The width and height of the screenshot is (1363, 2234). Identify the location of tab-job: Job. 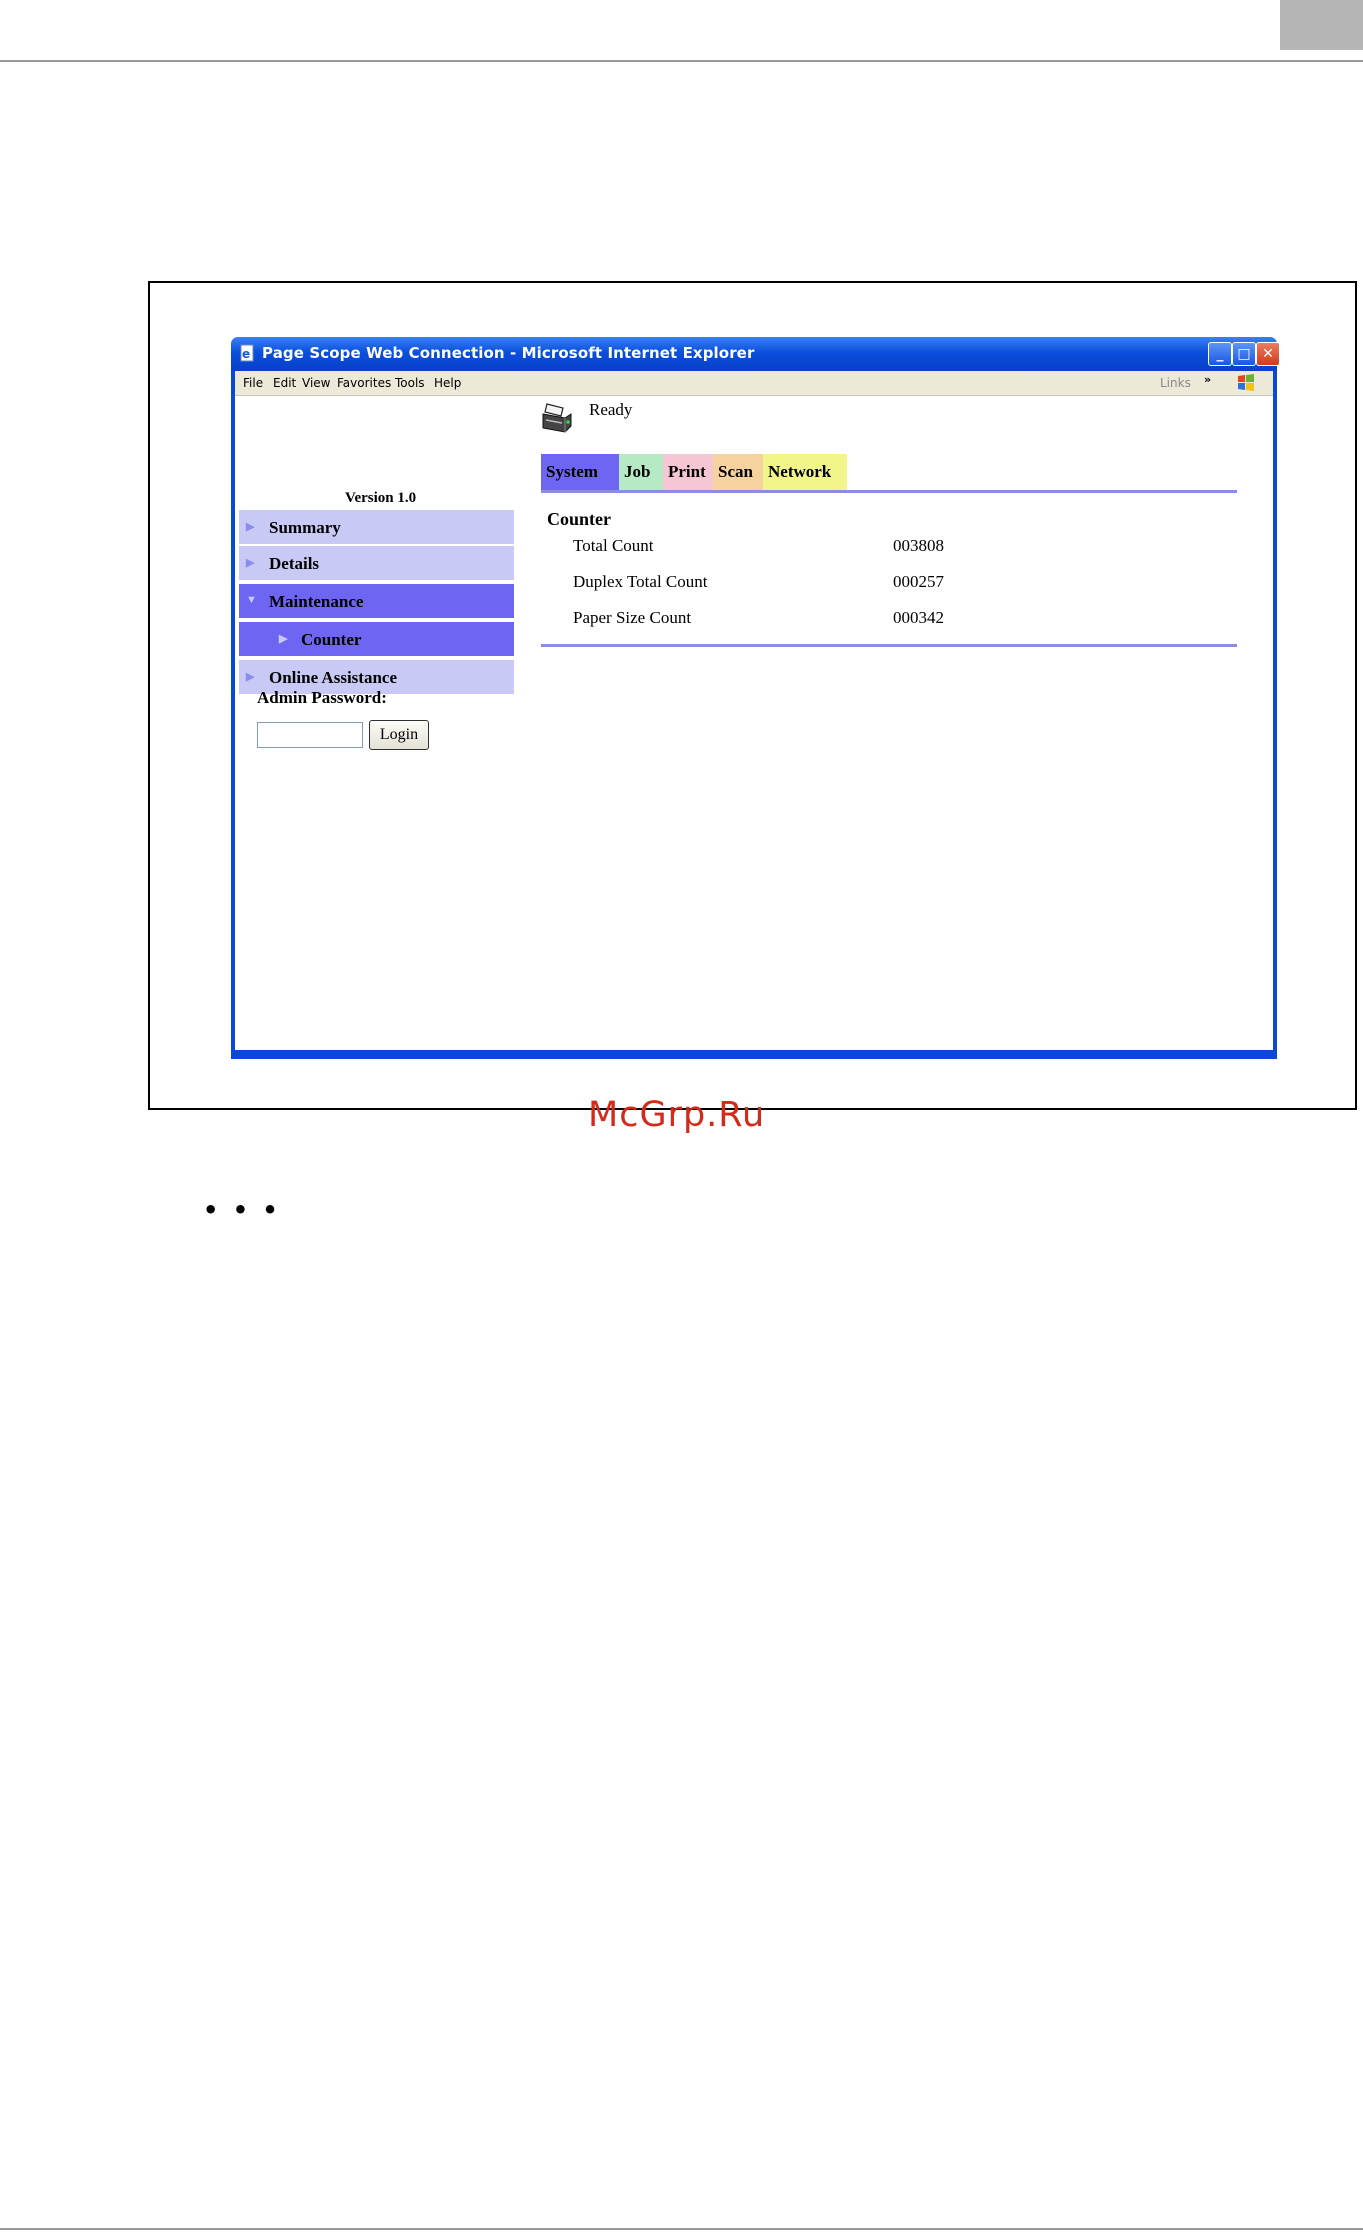
(641, 472).